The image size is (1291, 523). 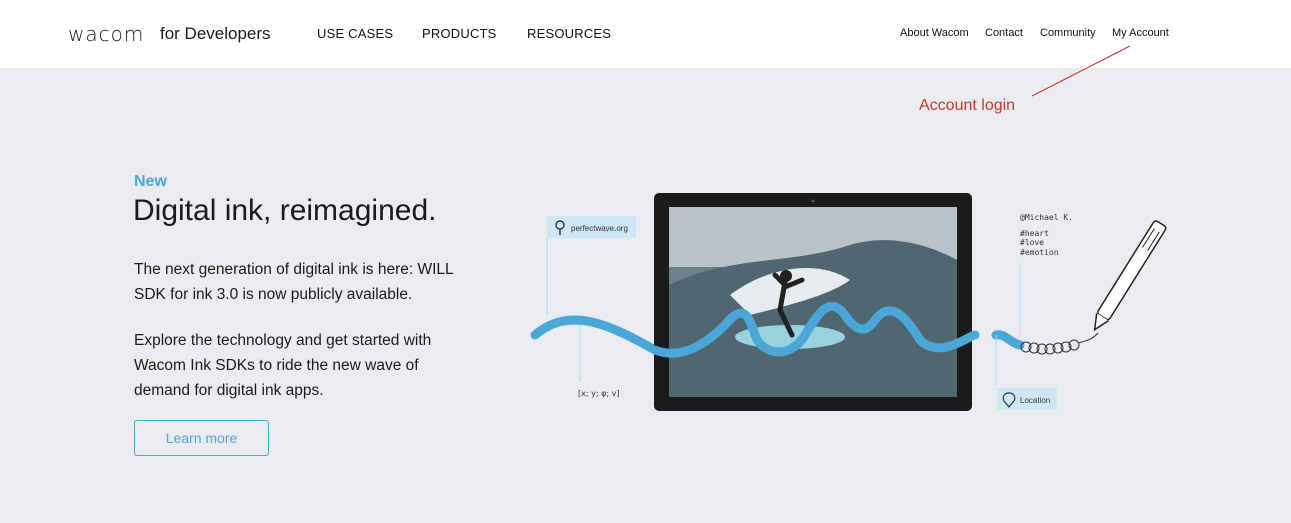 I want to click on location-tag: Location, so click(x=1027, y=399).